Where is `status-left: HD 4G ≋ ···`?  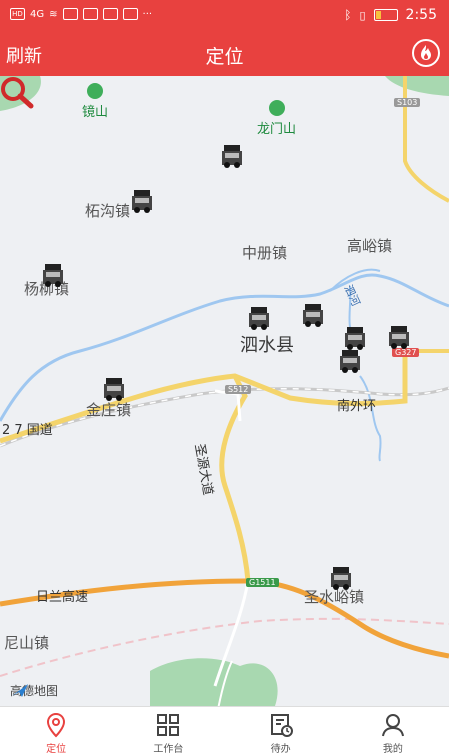 status-left: HD 4G ≋ ··· is located at coordinates (81, 14).